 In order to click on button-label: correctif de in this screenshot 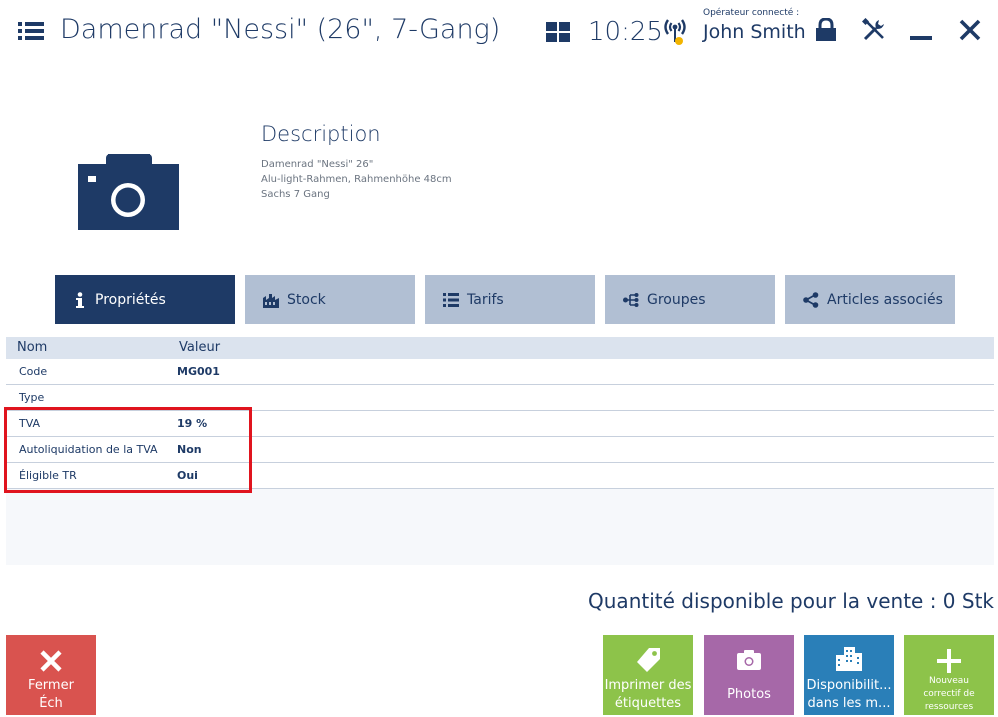, I will do `click(949, 694)`.